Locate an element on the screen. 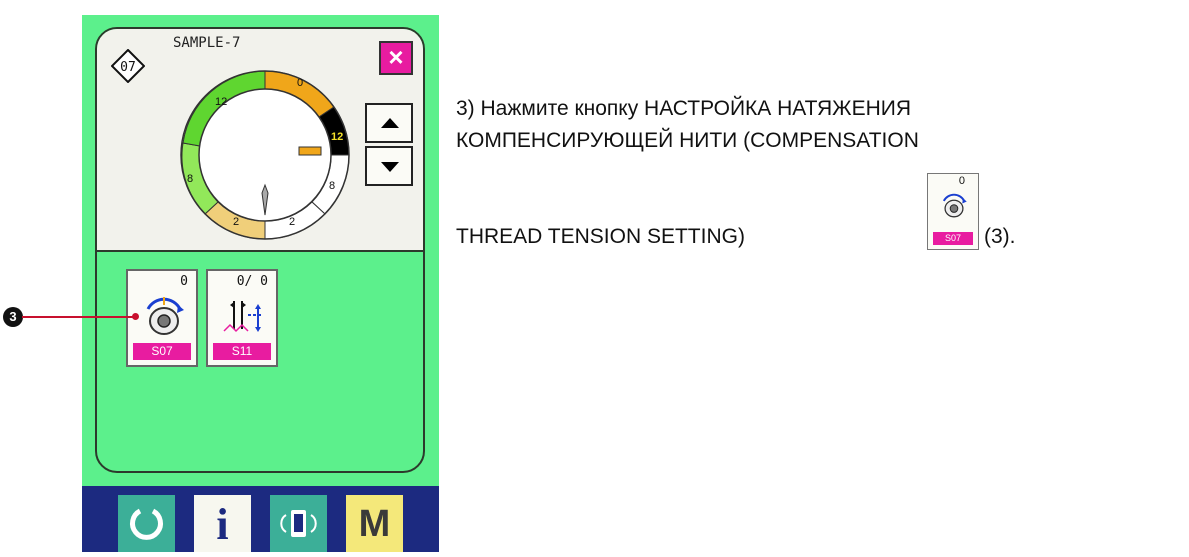  arrow-down-icon is located at coordinates (390, 167).